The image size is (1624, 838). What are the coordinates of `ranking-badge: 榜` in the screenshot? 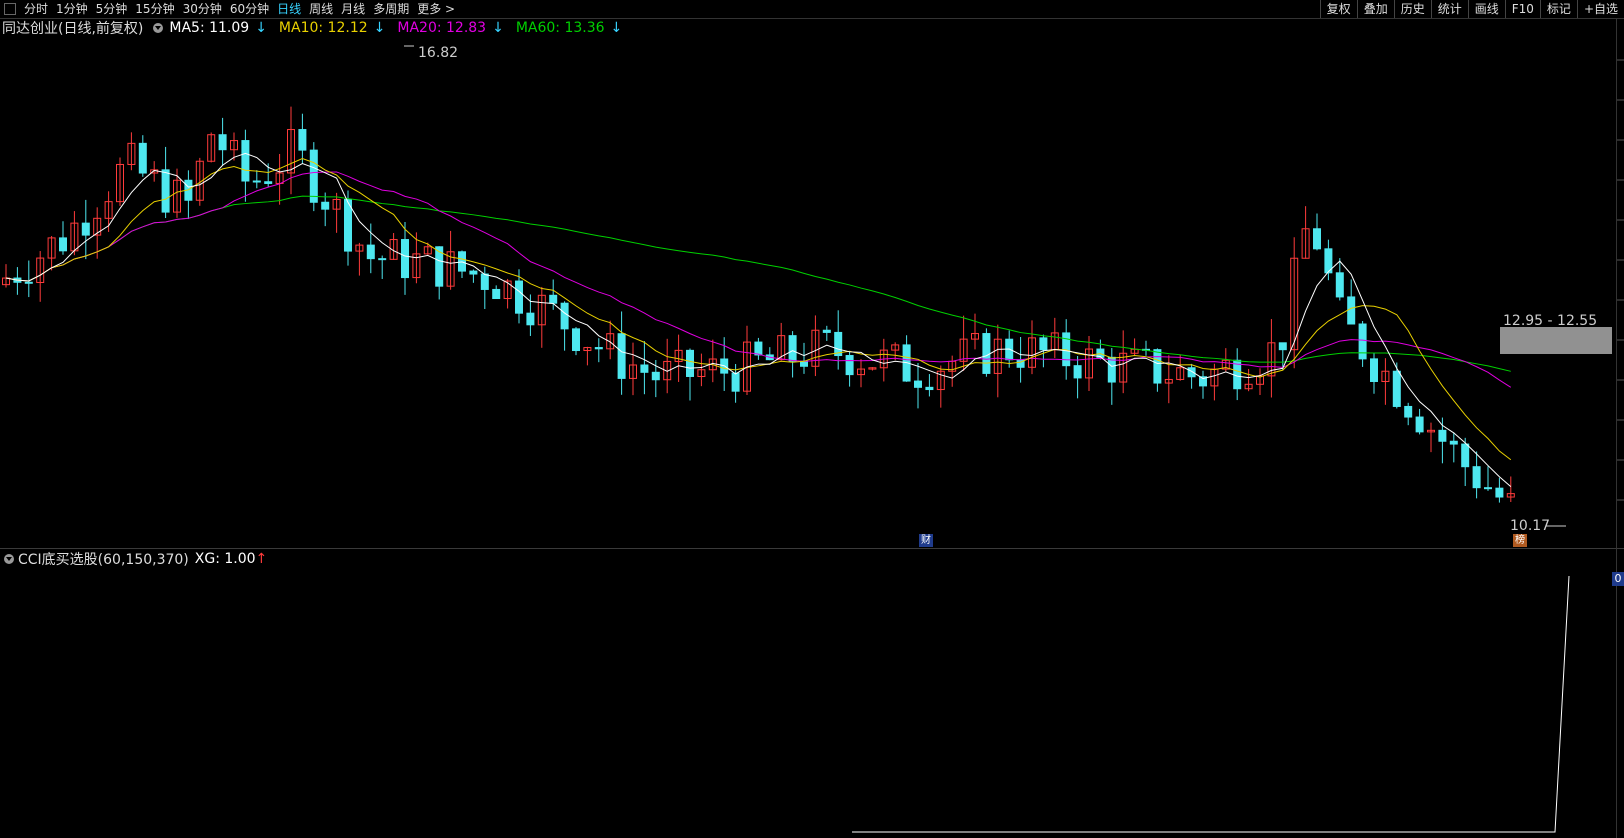 It's located at (1520, 540).